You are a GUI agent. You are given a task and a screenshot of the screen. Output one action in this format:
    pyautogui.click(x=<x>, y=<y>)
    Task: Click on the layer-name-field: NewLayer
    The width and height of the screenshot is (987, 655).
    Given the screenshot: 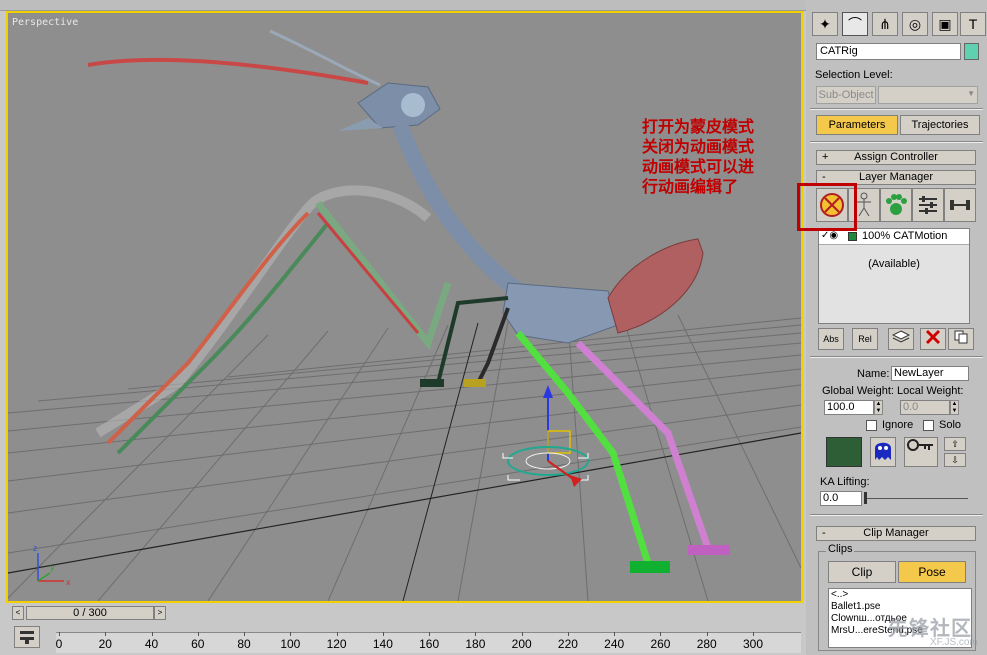 What is the action you would take?
    pyautogui.click(x=930, y=373)
    